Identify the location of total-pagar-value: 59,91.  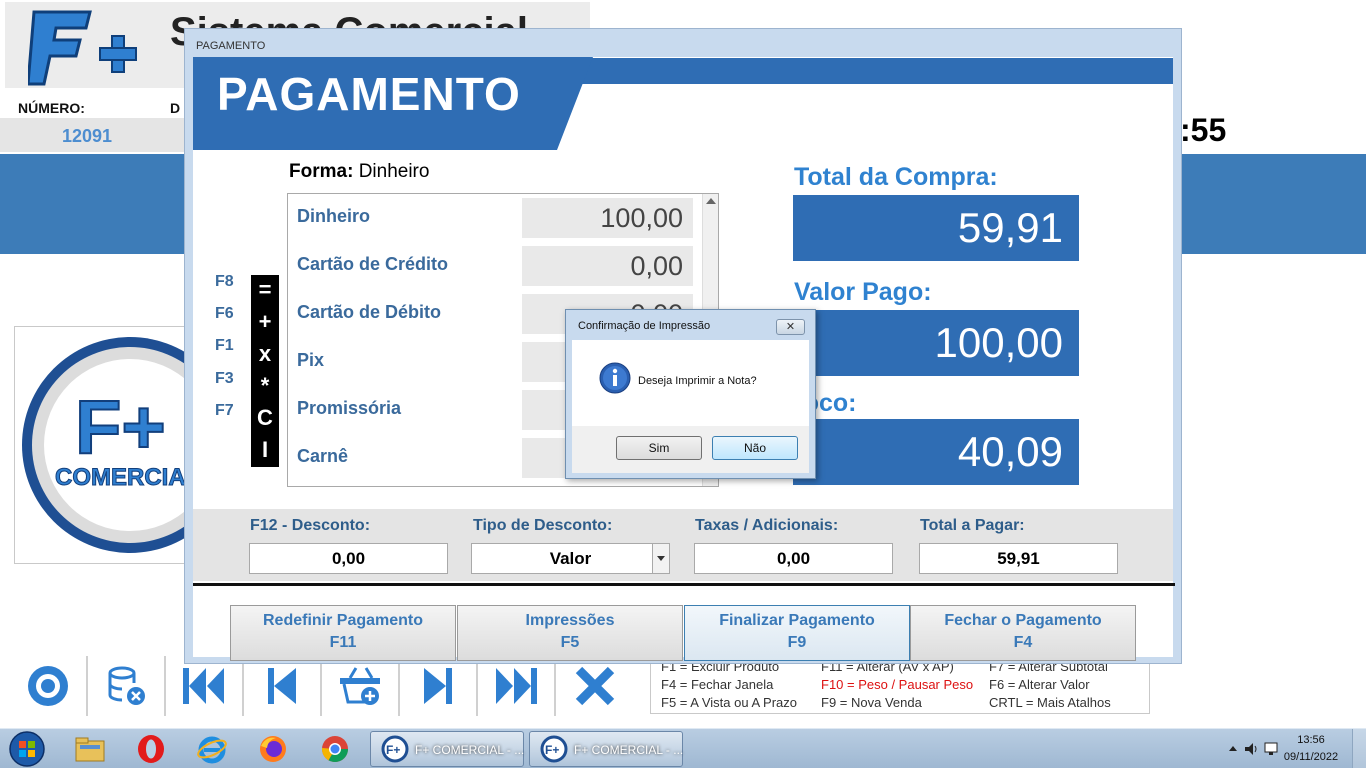
(1018, 558).